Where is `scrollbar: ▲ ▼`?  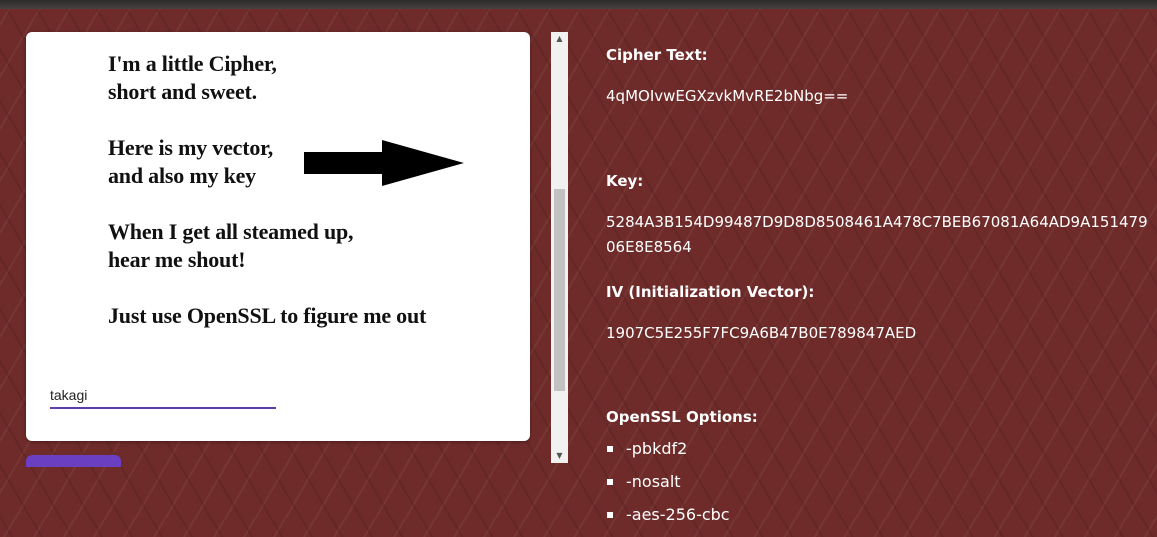
scrollbar: ▲ ▼ is located at coordinates (559, 247).